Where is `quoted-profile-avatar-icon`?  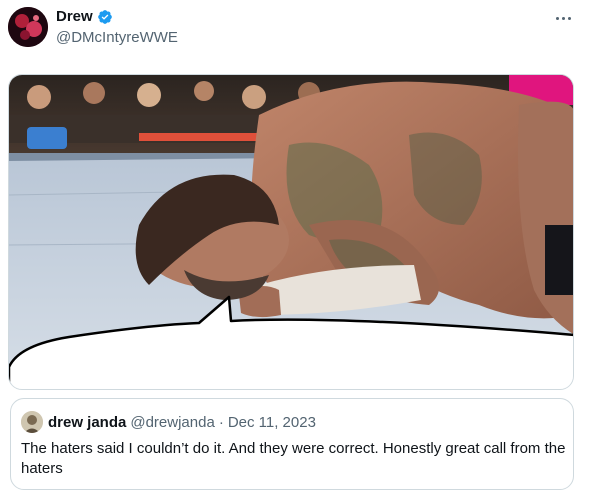
quoted-profile-avatar-icon is located at coordinates (32, 422).